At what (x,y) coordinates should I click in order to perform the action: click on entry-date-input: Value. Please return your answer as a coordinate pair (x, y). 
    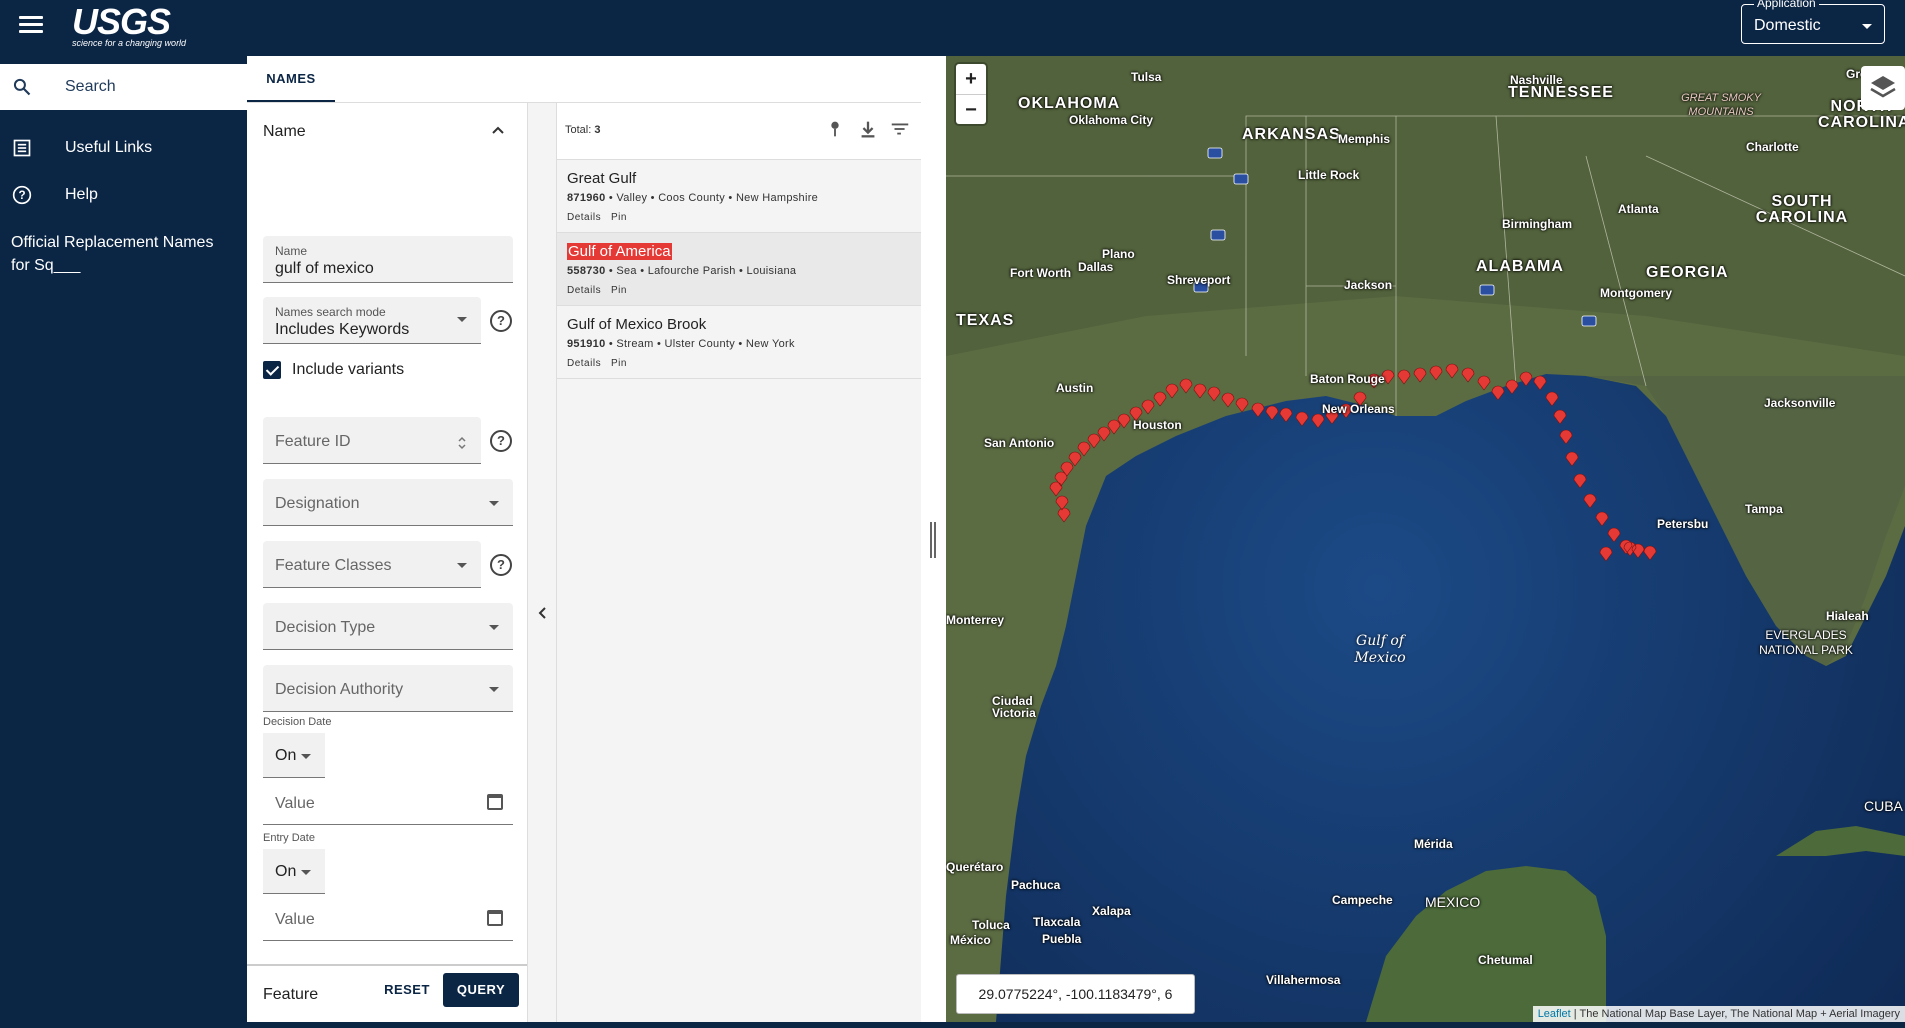
    Looking at the image, I should click on (388, 918).